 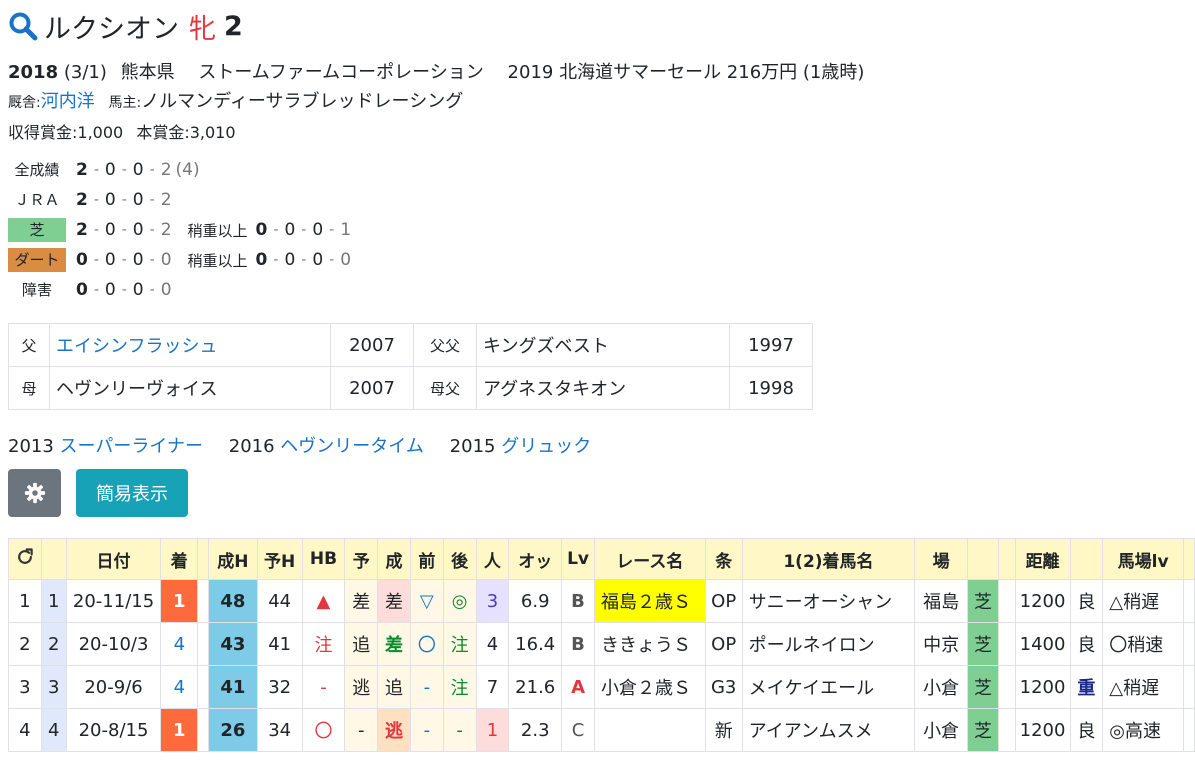 I want to click on record-sub-label: 稍重以上, so click(x=217, y=260).